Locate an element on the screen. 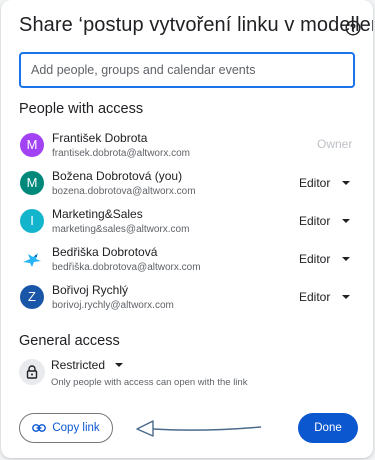  copy-link-label: Copy link is located at coordinates (76, 428).